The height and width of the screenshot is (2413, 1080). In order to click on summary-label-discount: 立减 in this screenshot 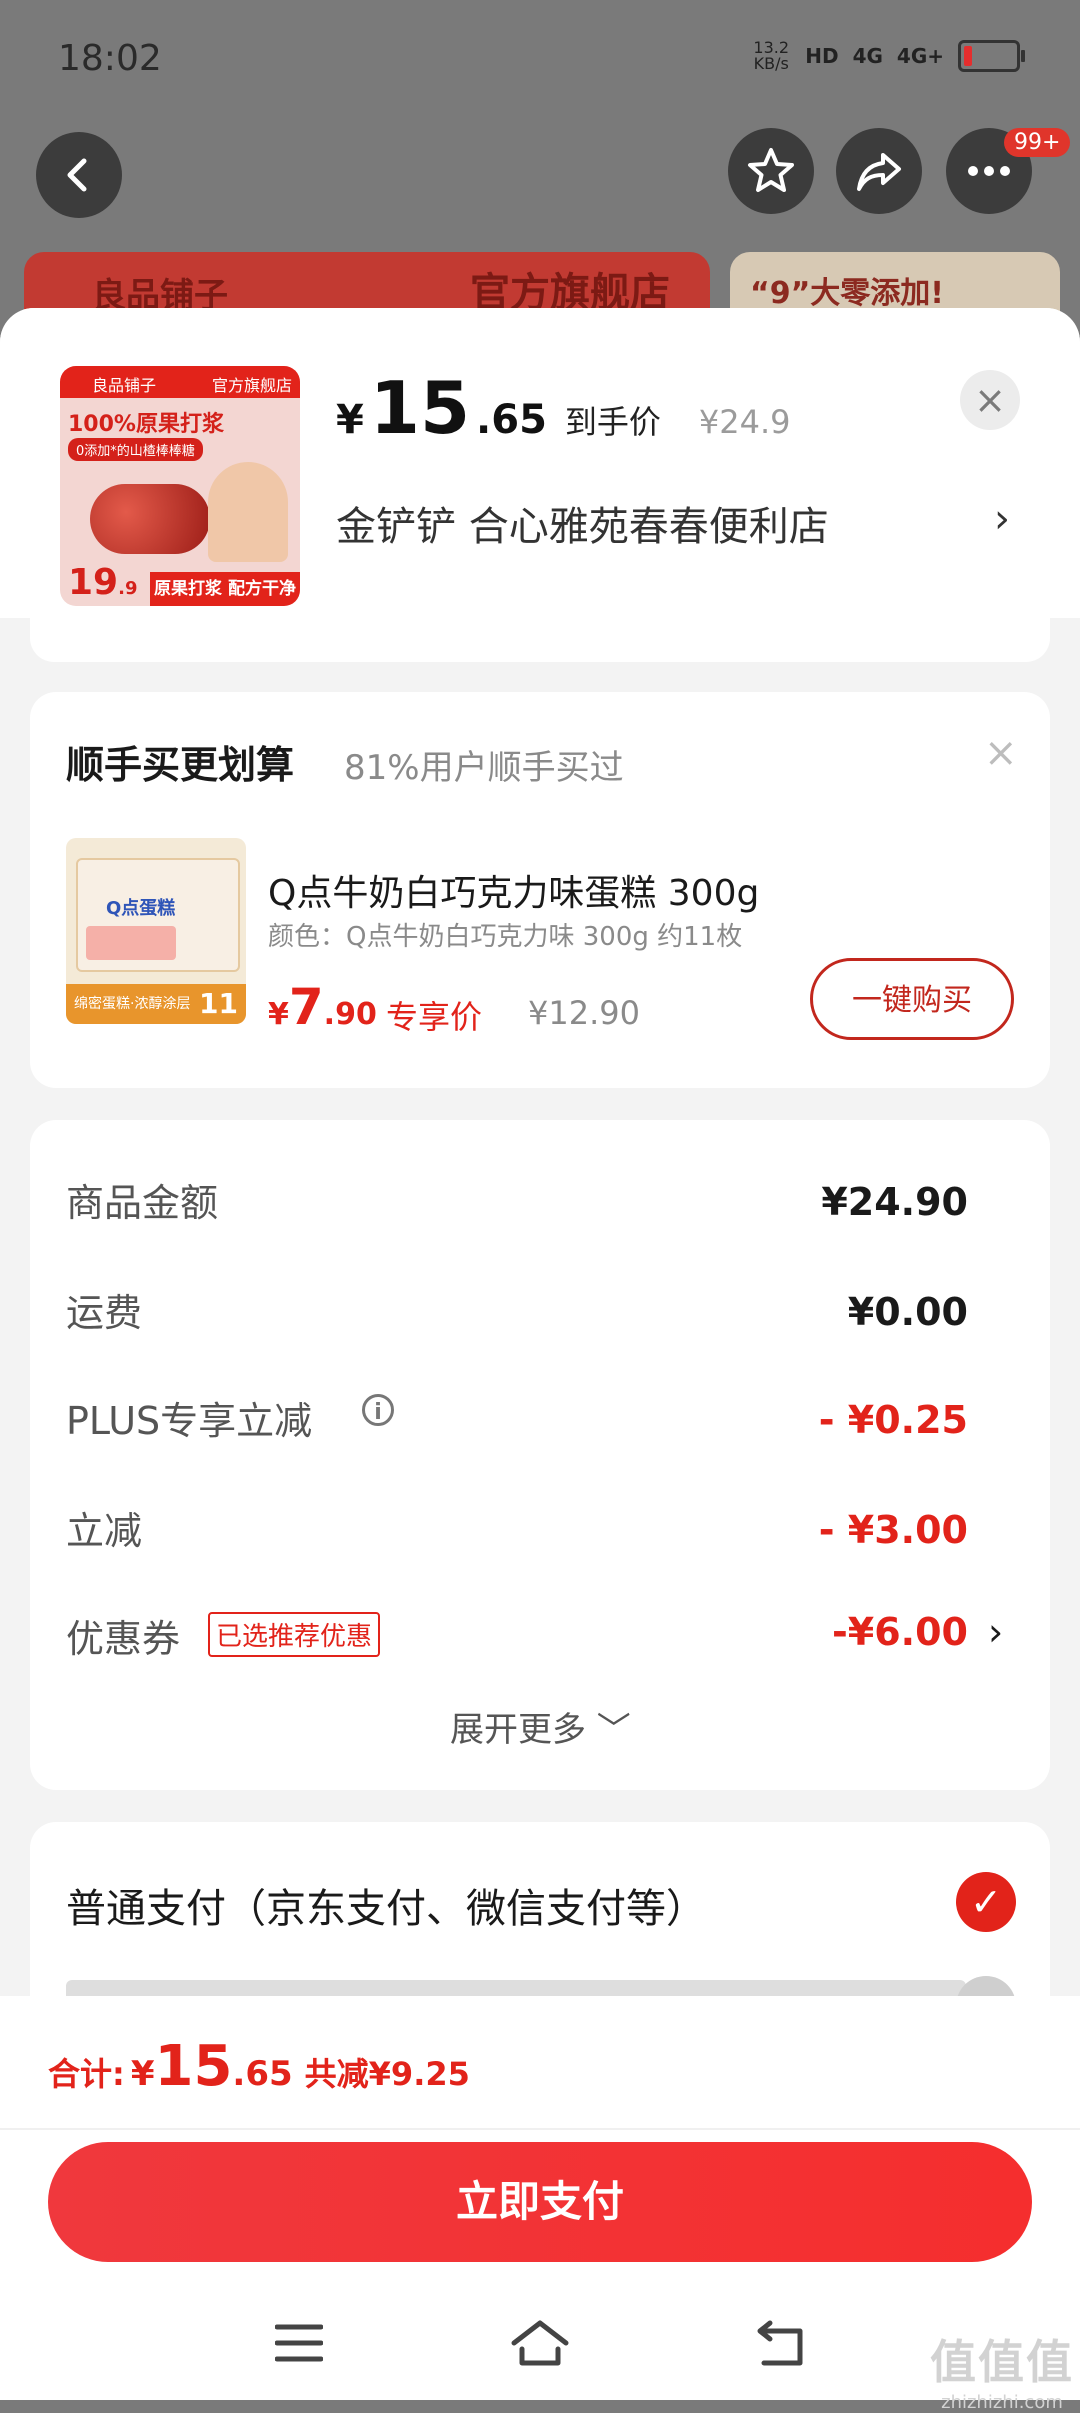, I will do `click(104, 1531)`.